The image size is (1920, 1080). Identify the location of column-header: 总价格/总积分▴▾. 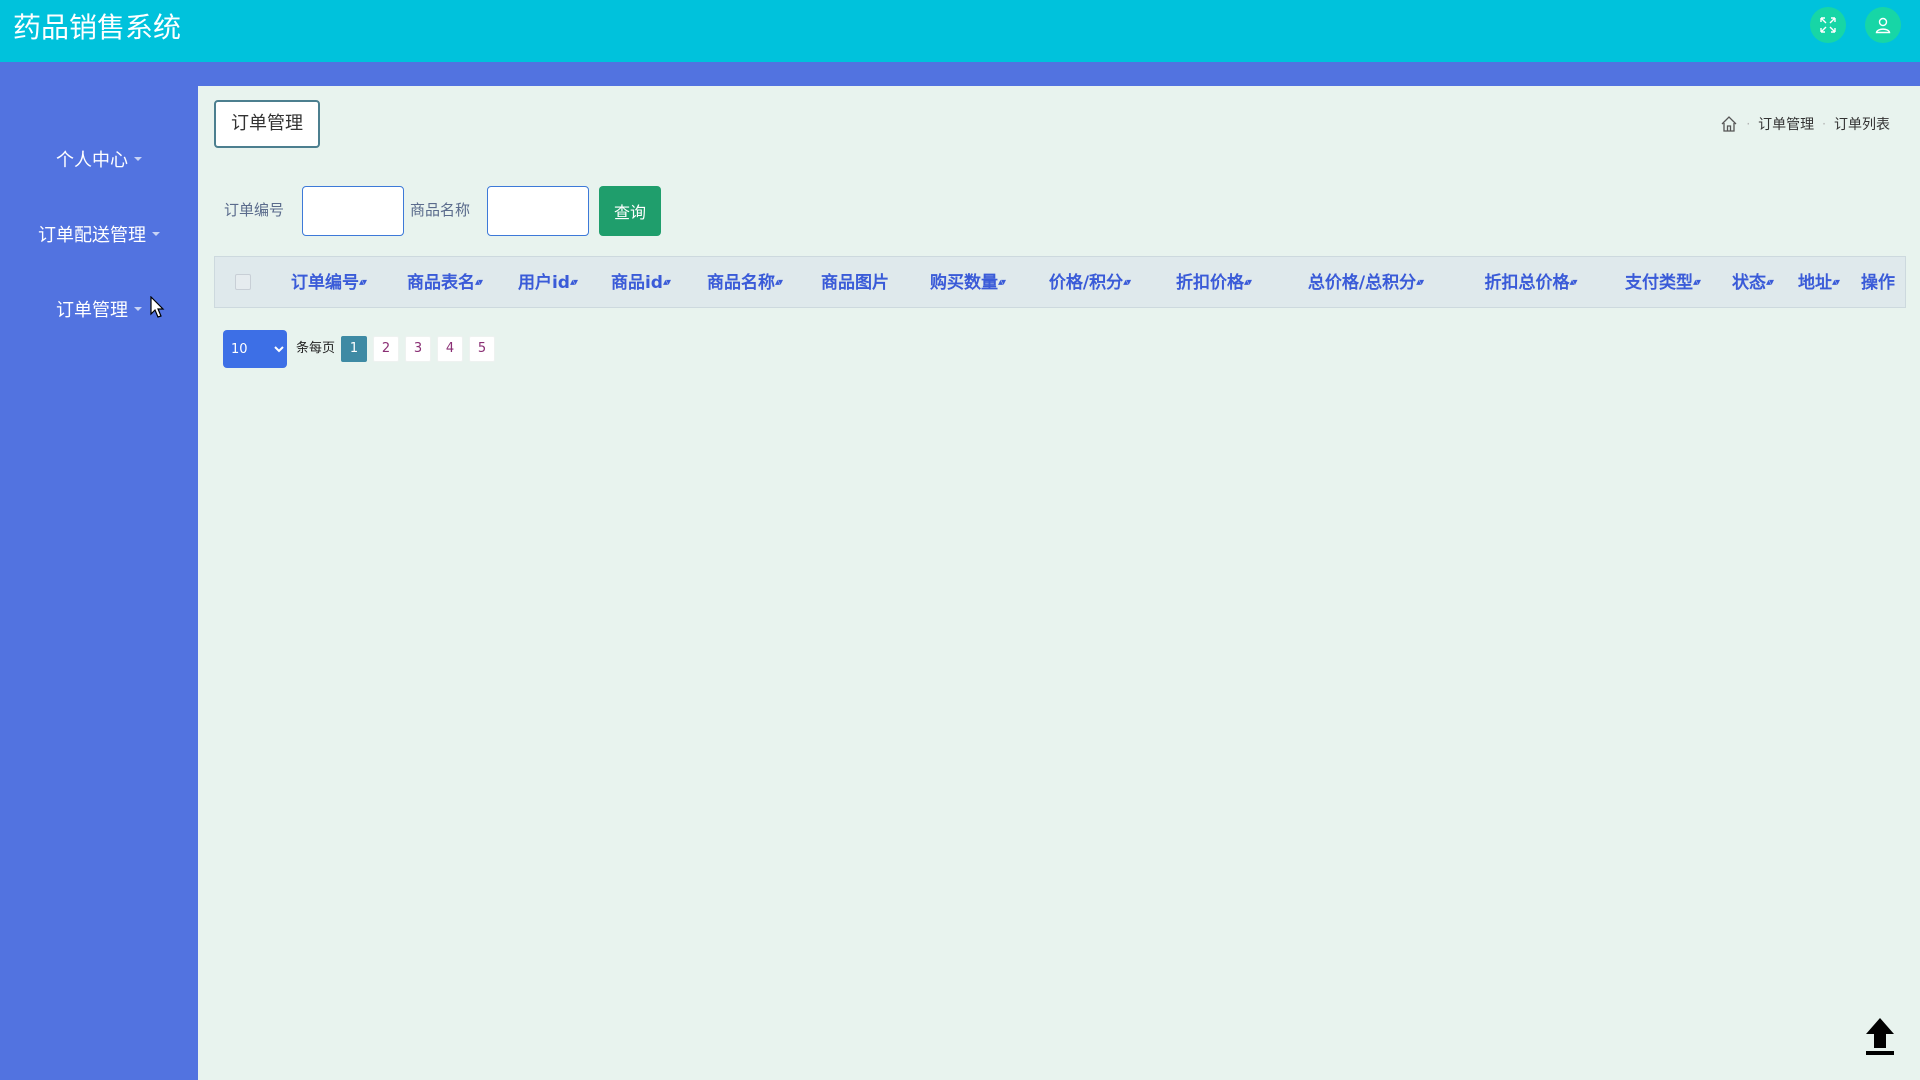
(1366, 283).